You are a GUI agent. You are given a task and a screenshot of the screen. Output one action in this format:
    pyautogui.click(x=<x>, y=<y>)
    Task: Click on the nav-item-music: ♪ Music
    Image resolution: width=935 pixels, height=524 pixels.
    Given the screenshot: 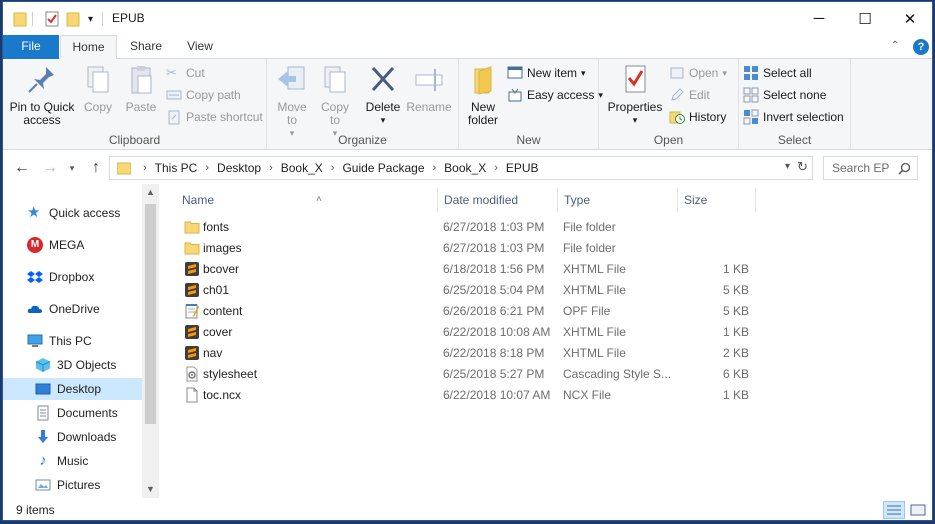 What is the action you would take?
    pyautogui.click(x=61, y=461)
    